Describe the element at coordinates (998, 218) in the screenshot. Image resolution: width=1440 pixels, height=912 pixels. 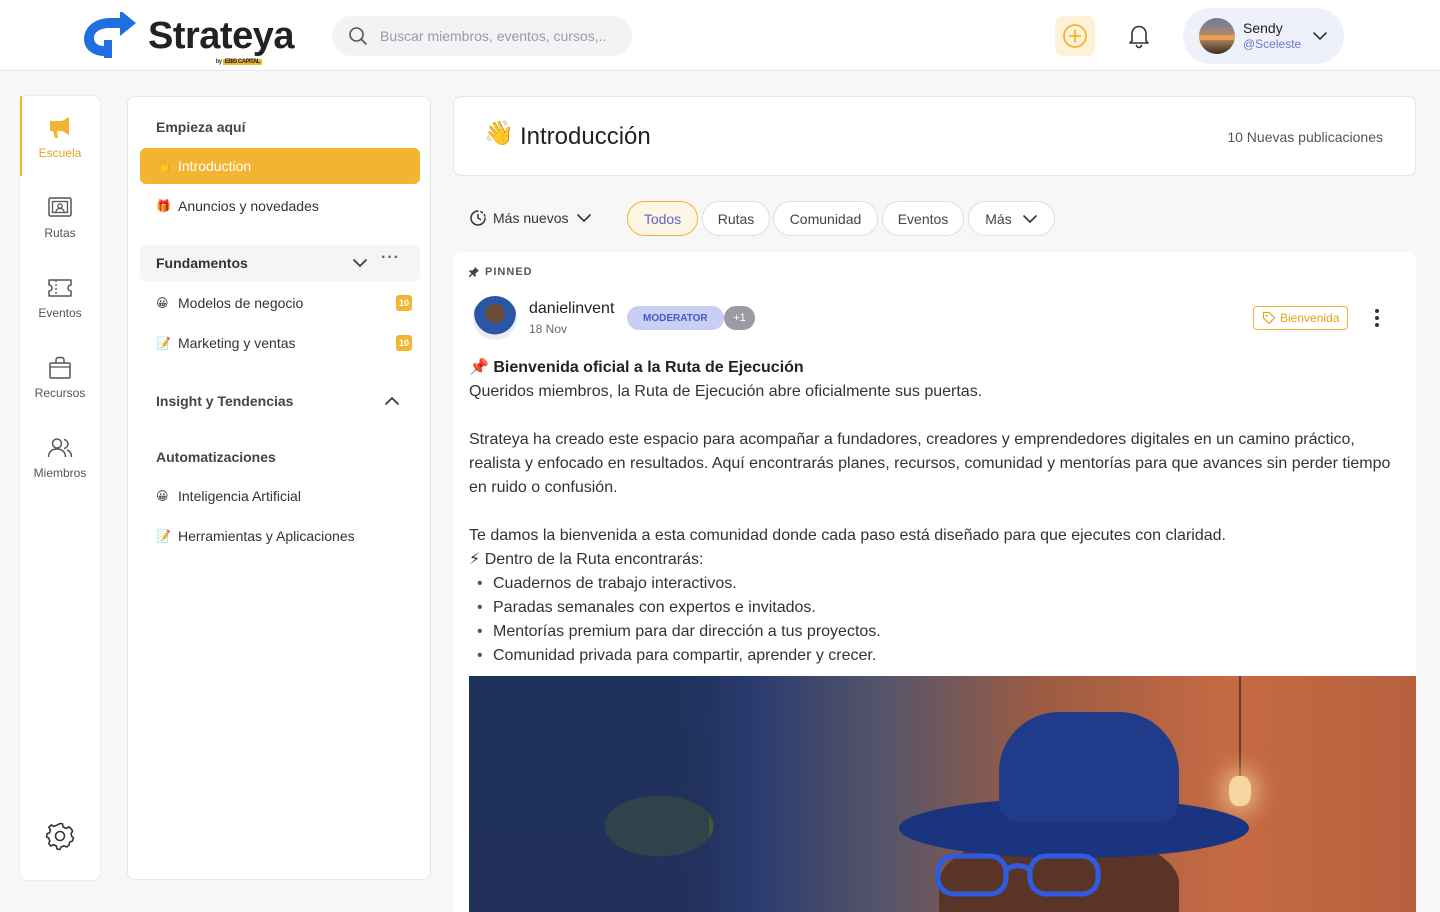
I see `filter-label: Más` at that location.